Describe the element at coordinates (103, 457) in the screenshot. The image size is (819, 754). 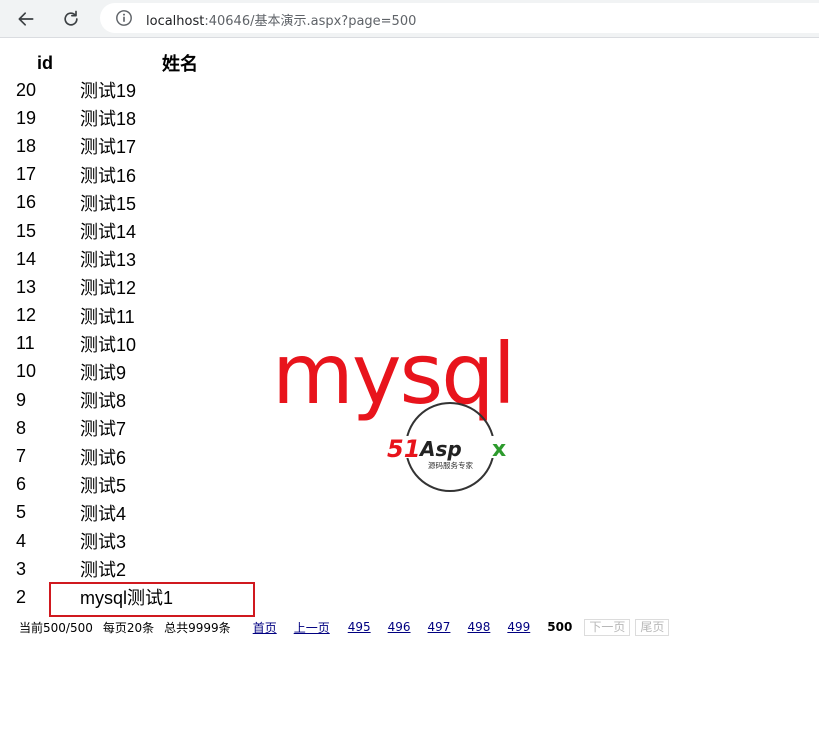
I see `row-name: 测试6` at that location.